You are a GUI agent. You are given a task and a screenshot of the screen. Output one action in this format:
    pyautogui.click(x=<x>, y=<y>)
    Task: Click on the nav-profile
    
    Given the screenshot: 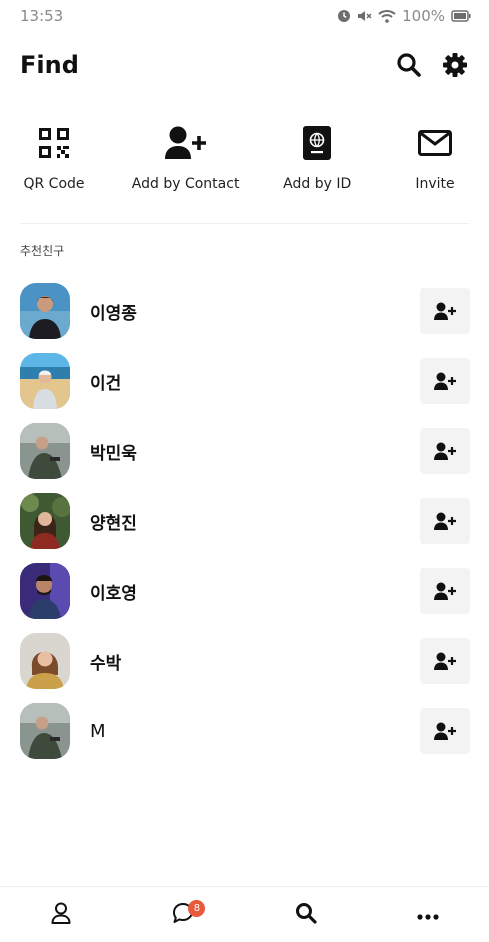 What is the action you would take?
    pyautogui.click(x=61, y=914)
    